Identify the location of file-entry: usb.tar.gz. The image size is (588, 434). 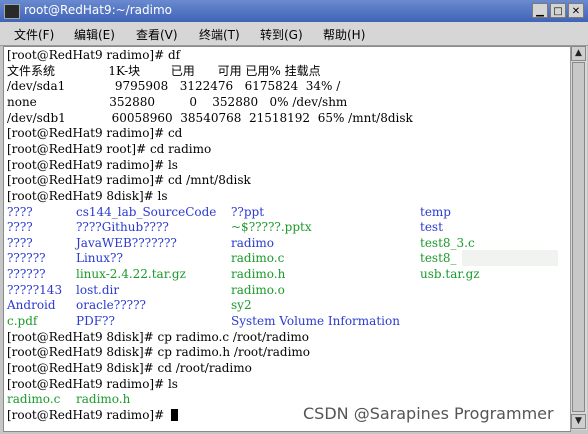
(450, 274).